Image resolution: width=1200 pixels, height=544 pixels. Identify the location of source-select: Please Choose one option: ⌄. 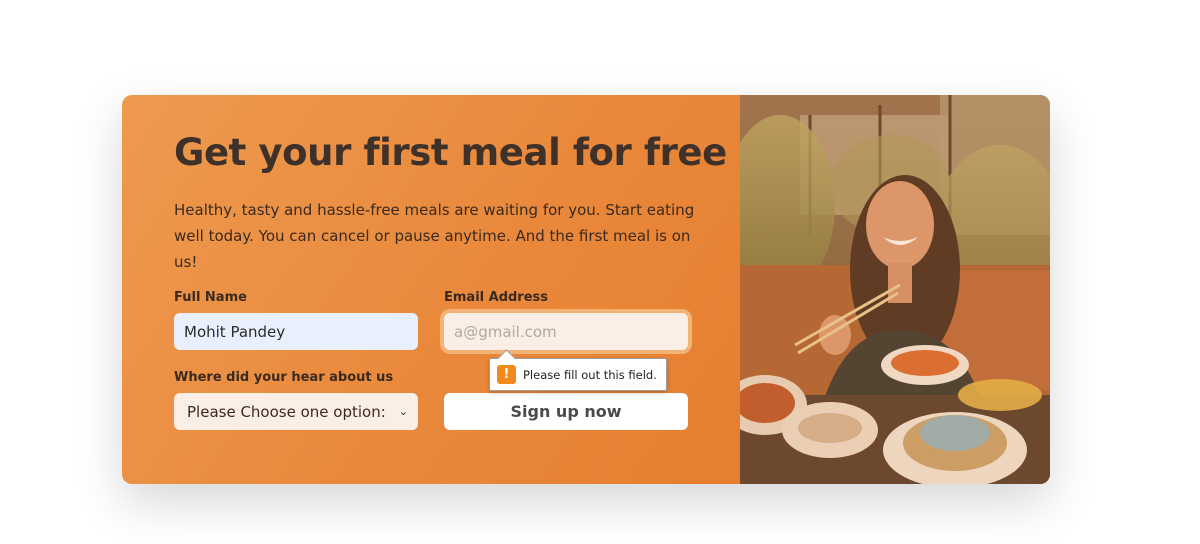
(296, 411).